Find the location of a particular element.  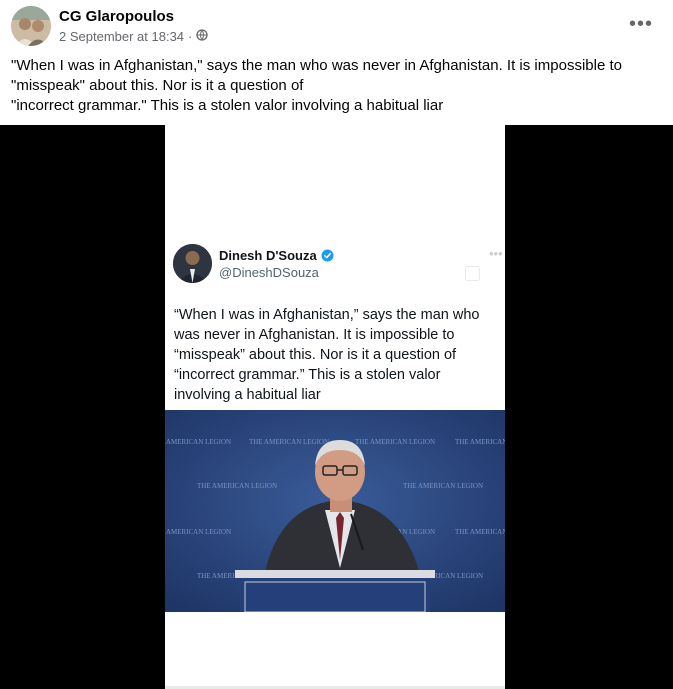

author-name: CG Glaropoulos is located at coordinates (116, 16).